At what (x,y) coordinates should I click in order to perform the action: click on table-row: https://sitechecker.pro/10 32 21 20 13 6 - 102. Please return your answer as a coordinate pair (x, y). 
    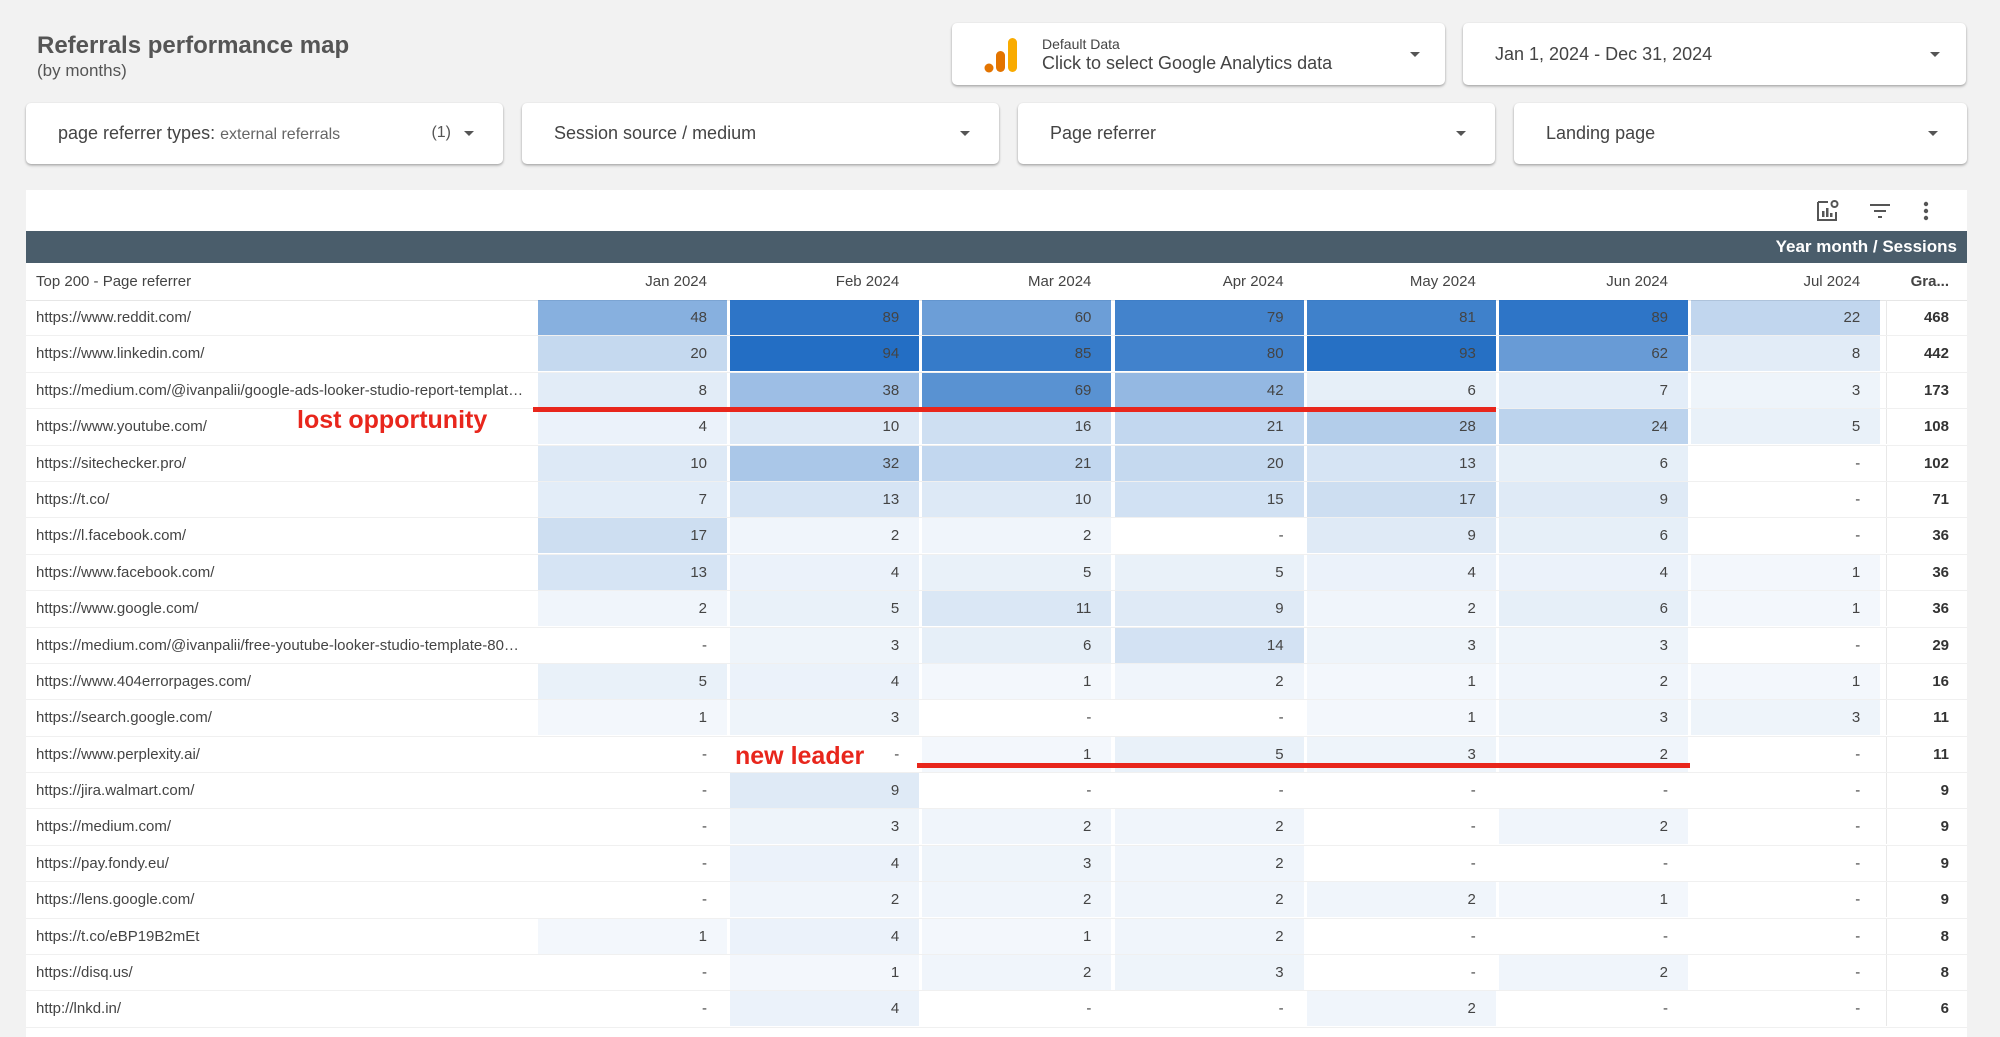
    Looking at the image, I should click on (996, 463).